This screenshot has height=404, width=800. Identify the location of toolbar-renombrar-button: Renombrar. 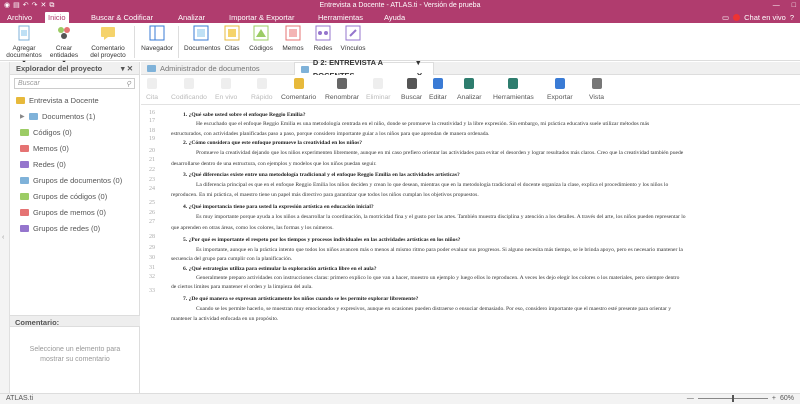
(342, 89).